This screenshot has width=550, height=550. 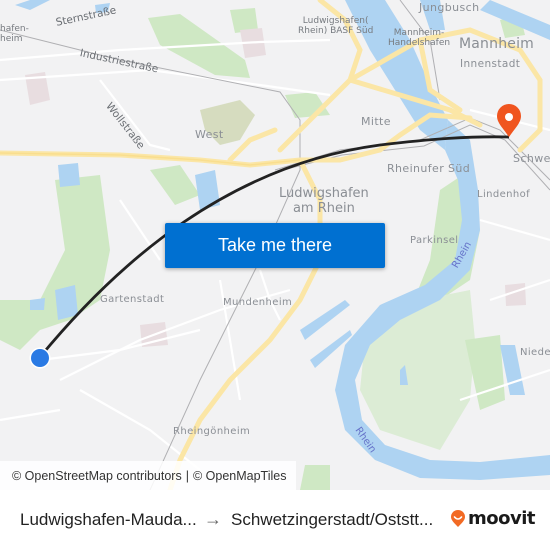 I want to click on origin-marker, so click(x=40, y=358).